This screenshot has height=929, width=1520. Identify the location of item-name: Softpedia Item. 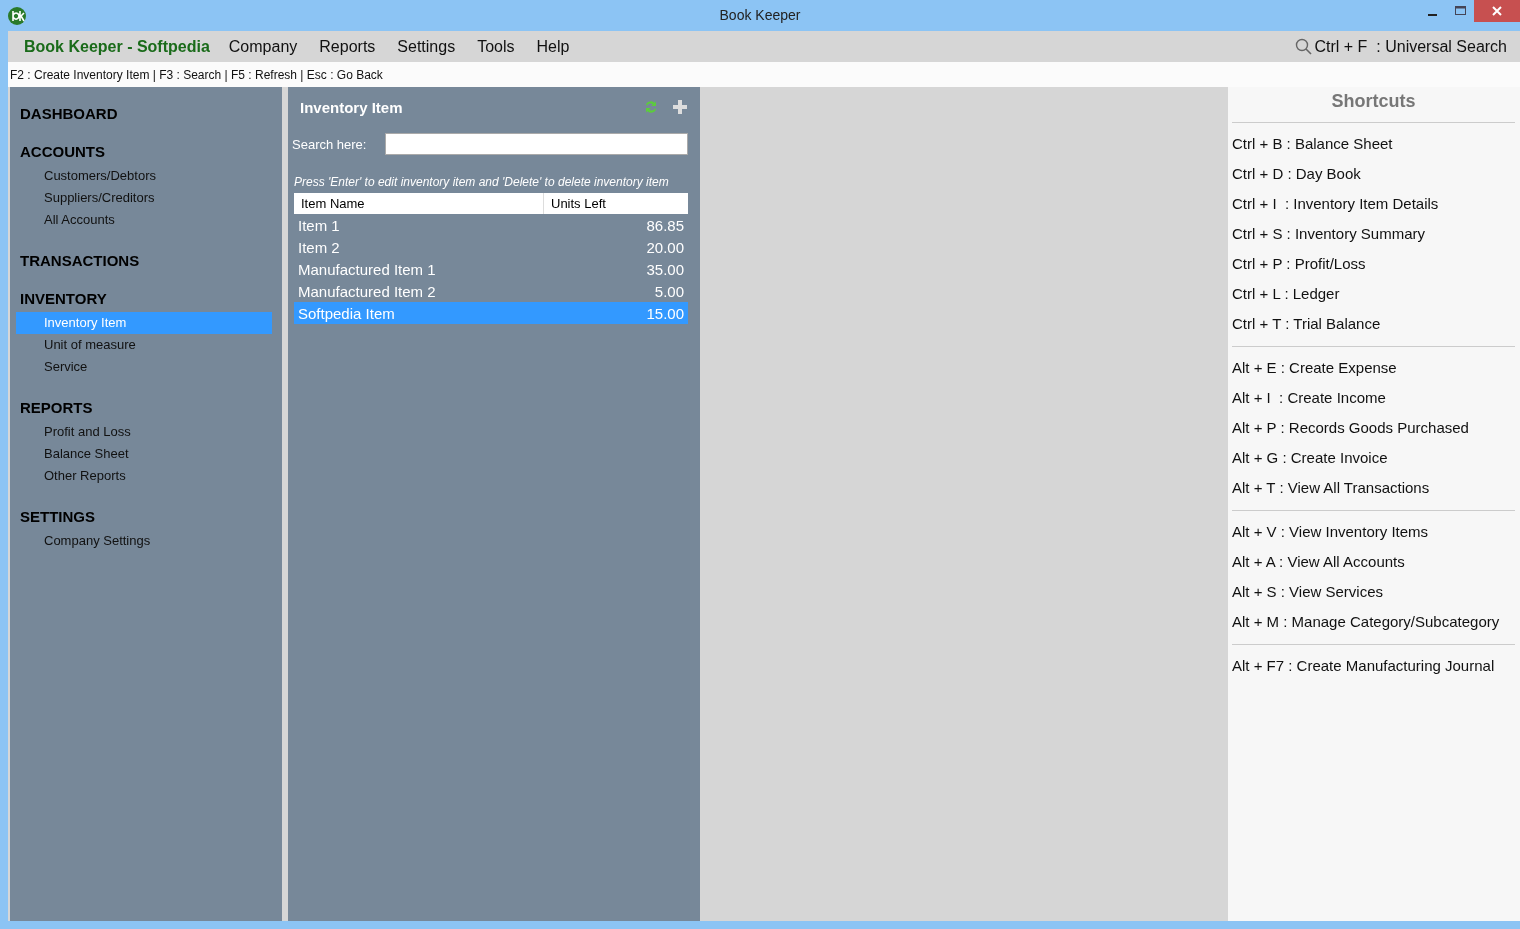
(346, 313).